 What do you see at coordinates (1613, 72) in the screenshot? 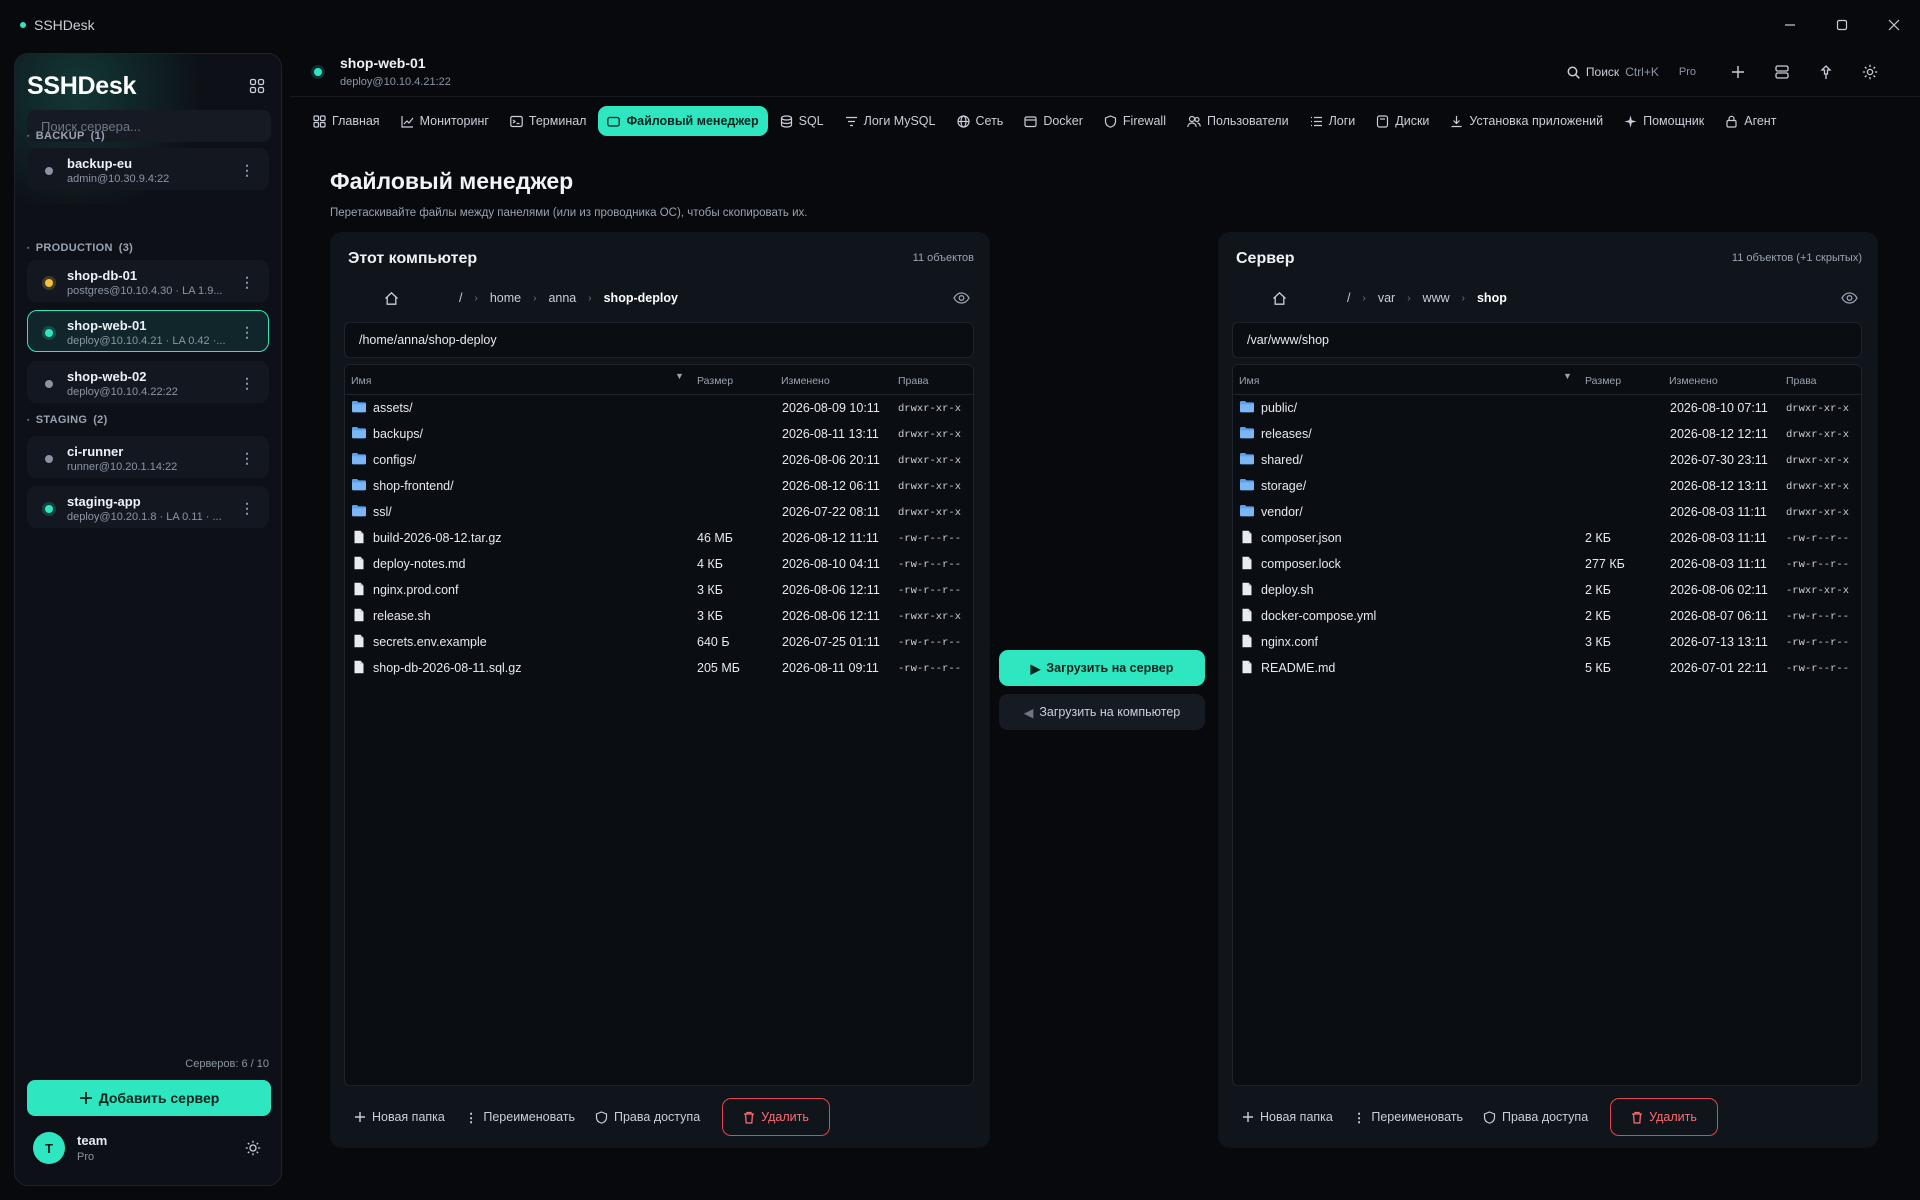
I see `global-search-button: Поиск Ctrl+K` at bounding box center [1613, 72].